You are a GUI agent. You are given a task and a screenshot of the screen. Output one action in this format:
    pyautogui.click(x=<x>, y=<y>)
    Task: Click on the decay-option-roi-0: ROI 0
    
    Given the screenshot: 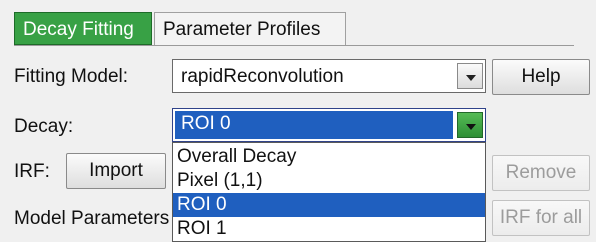 What is the action you would take?
    pyautogui.click(x=329, y=205)
    